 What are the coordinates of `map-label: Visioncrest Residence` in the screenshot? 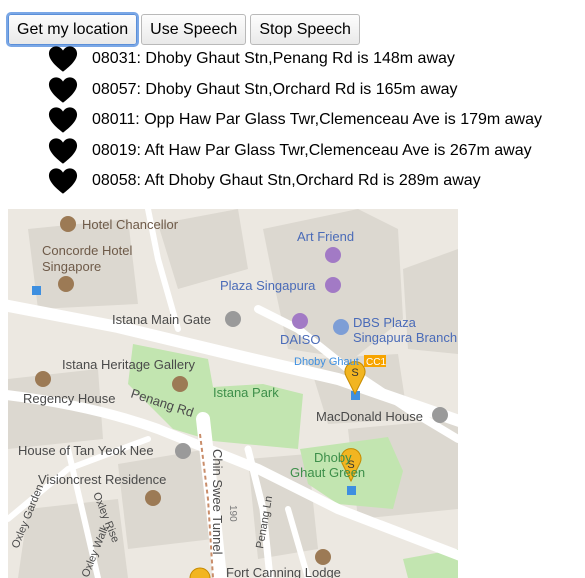 It's located at (102, 479).